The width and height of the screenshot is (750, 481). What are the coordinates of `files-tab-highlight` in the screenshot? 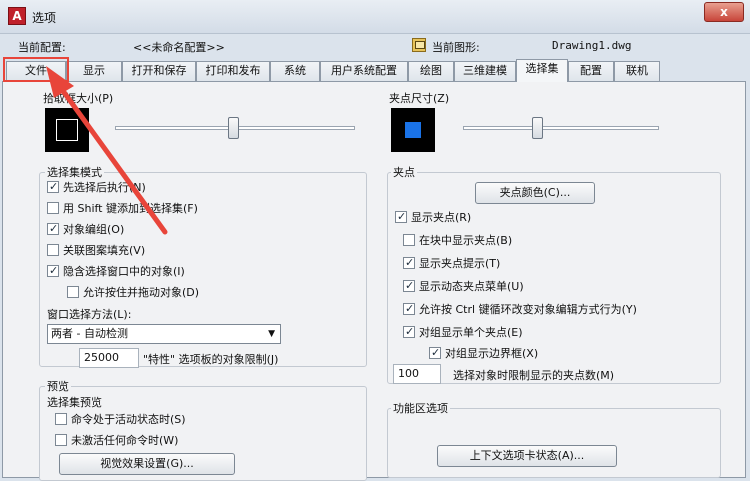 It's located at (36, 69).